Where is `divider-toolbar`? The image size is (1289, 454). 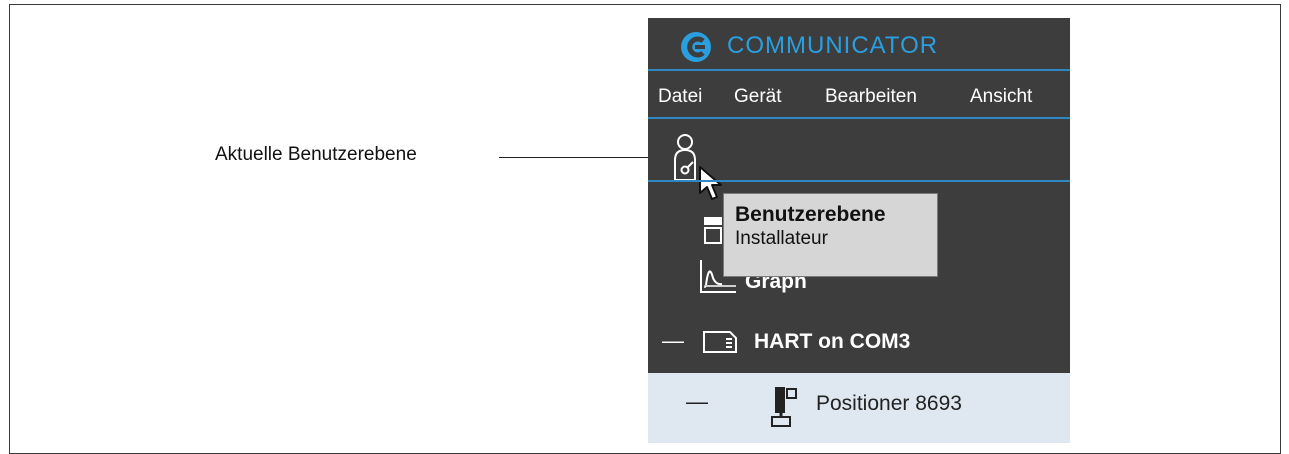
divider-toolbar is located at coordinates (859, 181).